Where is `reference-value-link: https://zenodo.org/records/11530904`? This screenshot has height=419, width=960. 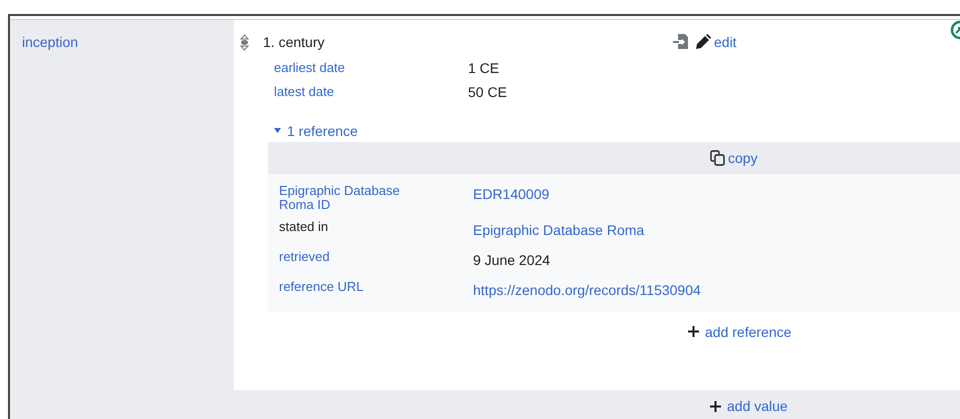 reference-value-link: https://zenodo.org/records/11530904 is located at coordinates (593, 291).